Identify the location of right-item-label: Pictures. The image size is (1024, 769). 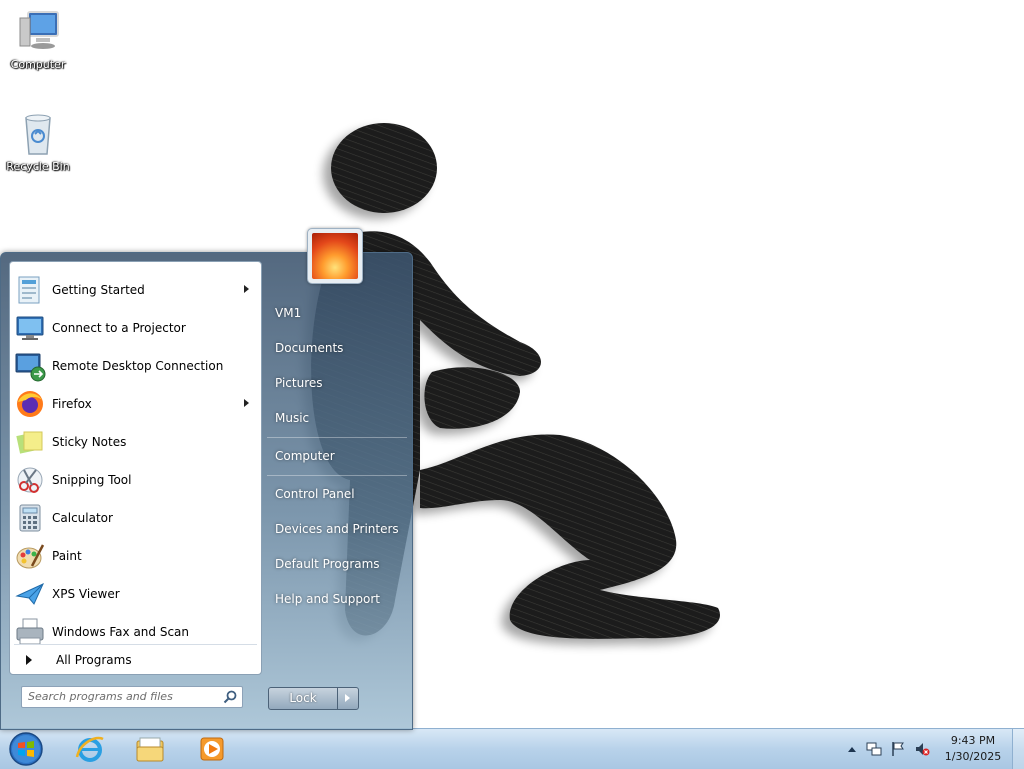
(299, 383).